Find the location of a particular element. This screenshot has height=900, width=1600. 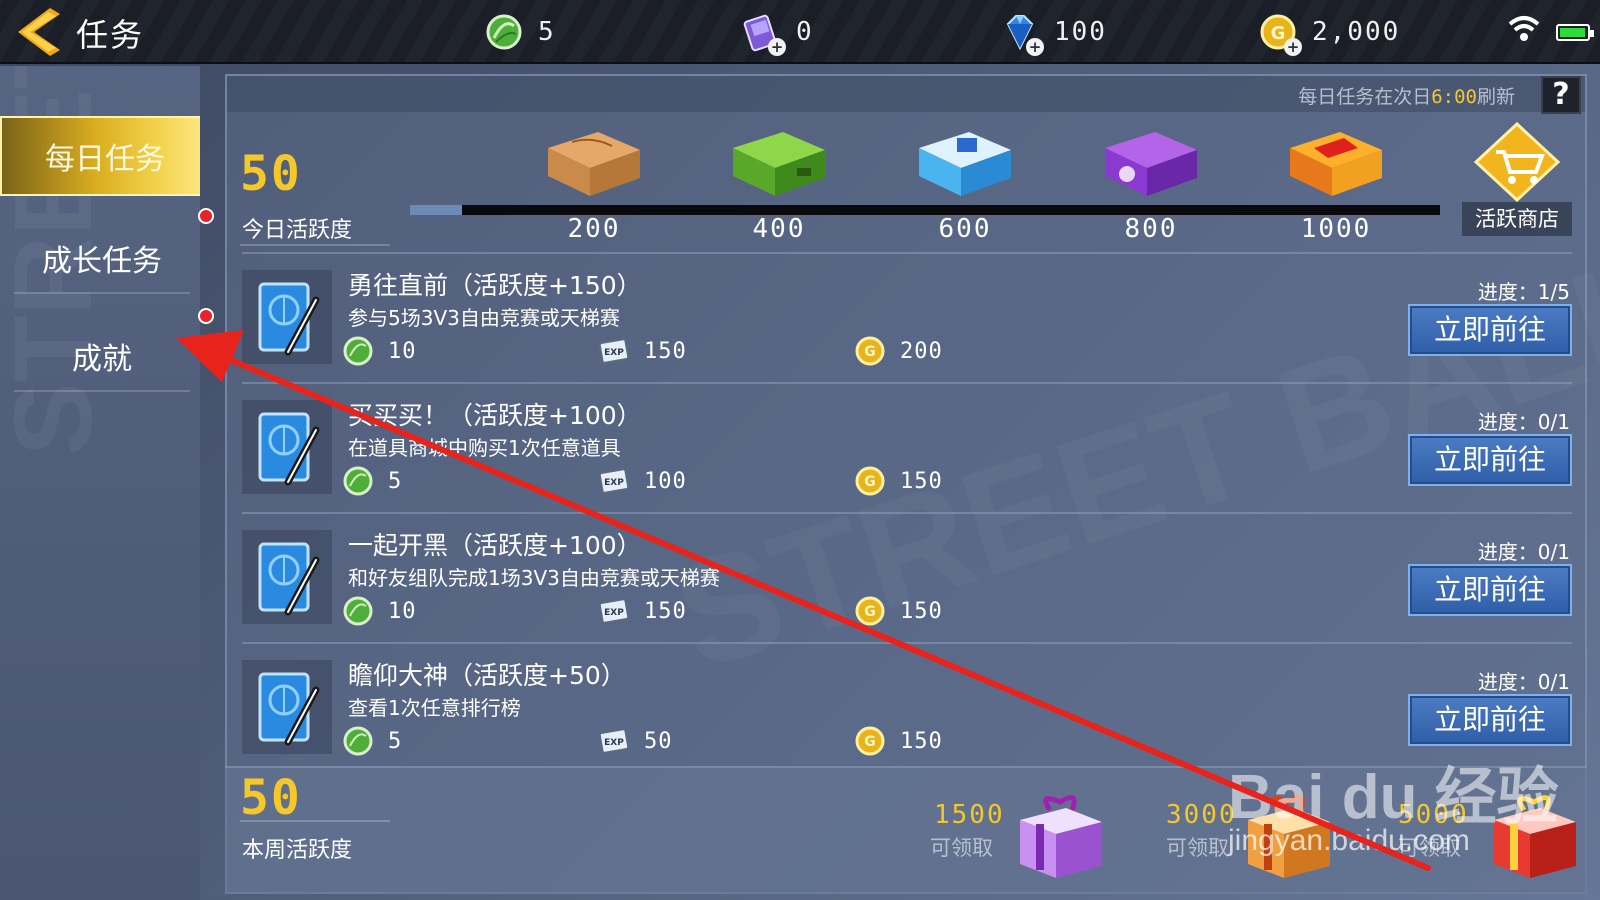

purple-box-icon is located at coordinates (1151, 160).